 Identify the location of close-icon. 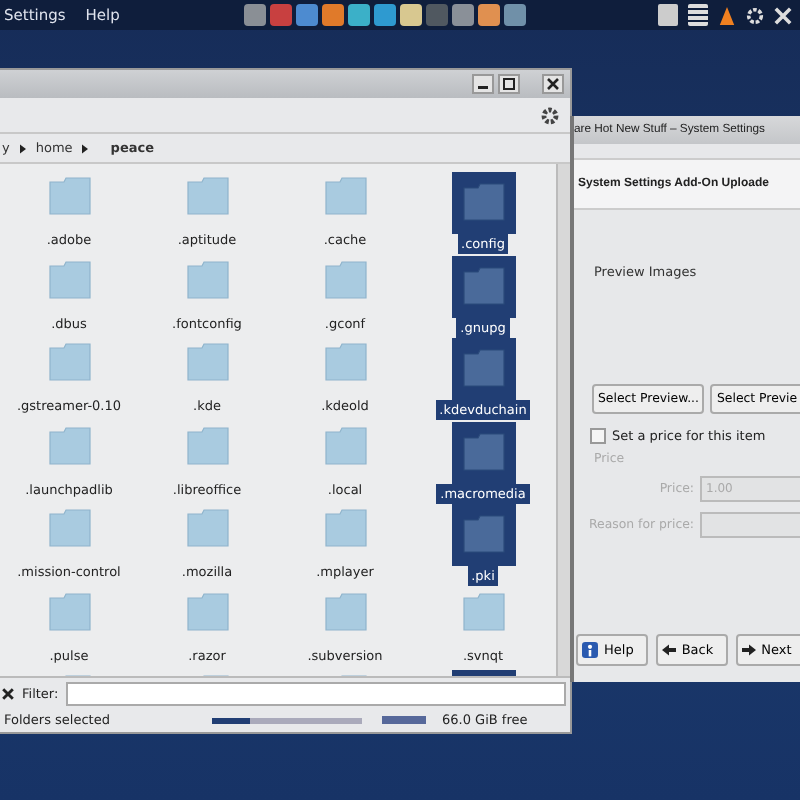
(783, 15).